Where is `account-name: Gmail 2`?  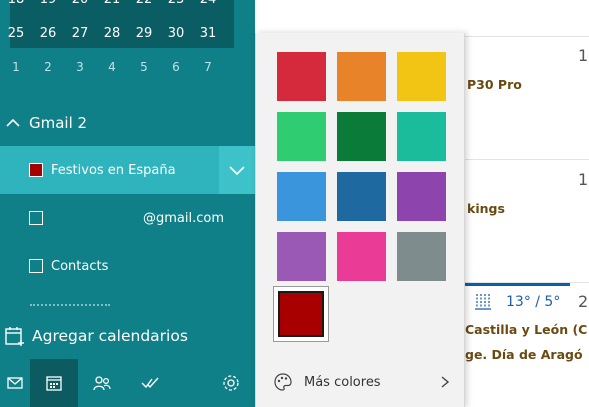
account-name: Gmail 2 is located at coordinates (58, 123).